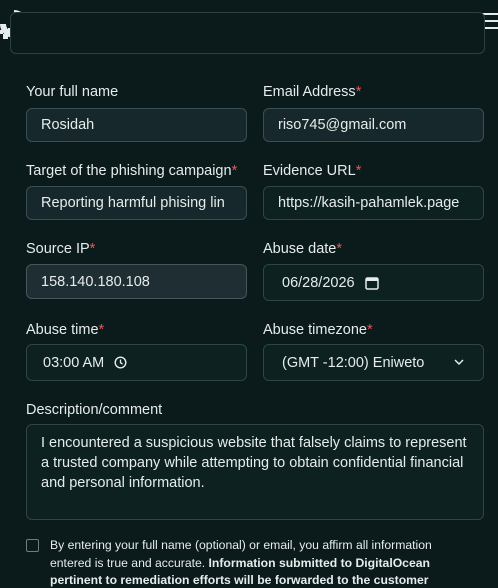  I want to click on email-input: riso745@gmail.com, so click(373, 125).